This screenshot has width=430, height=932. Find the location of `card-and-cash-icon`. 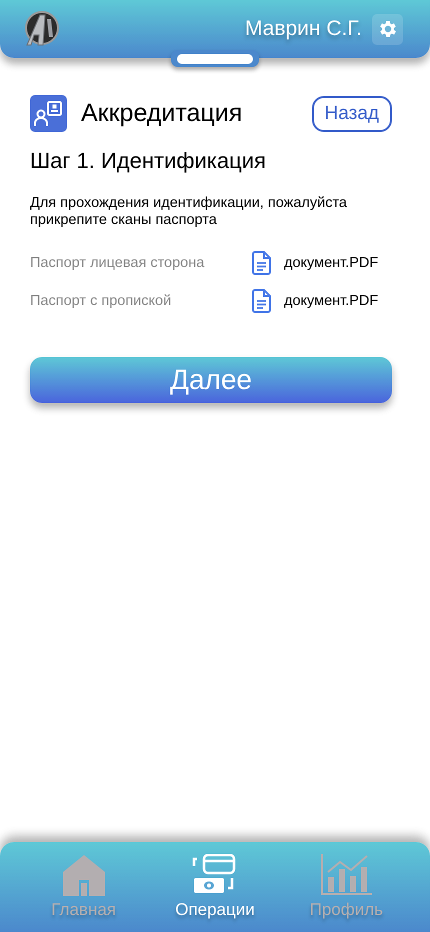

card-and-cash-icon is located at coordinates (215, 875).